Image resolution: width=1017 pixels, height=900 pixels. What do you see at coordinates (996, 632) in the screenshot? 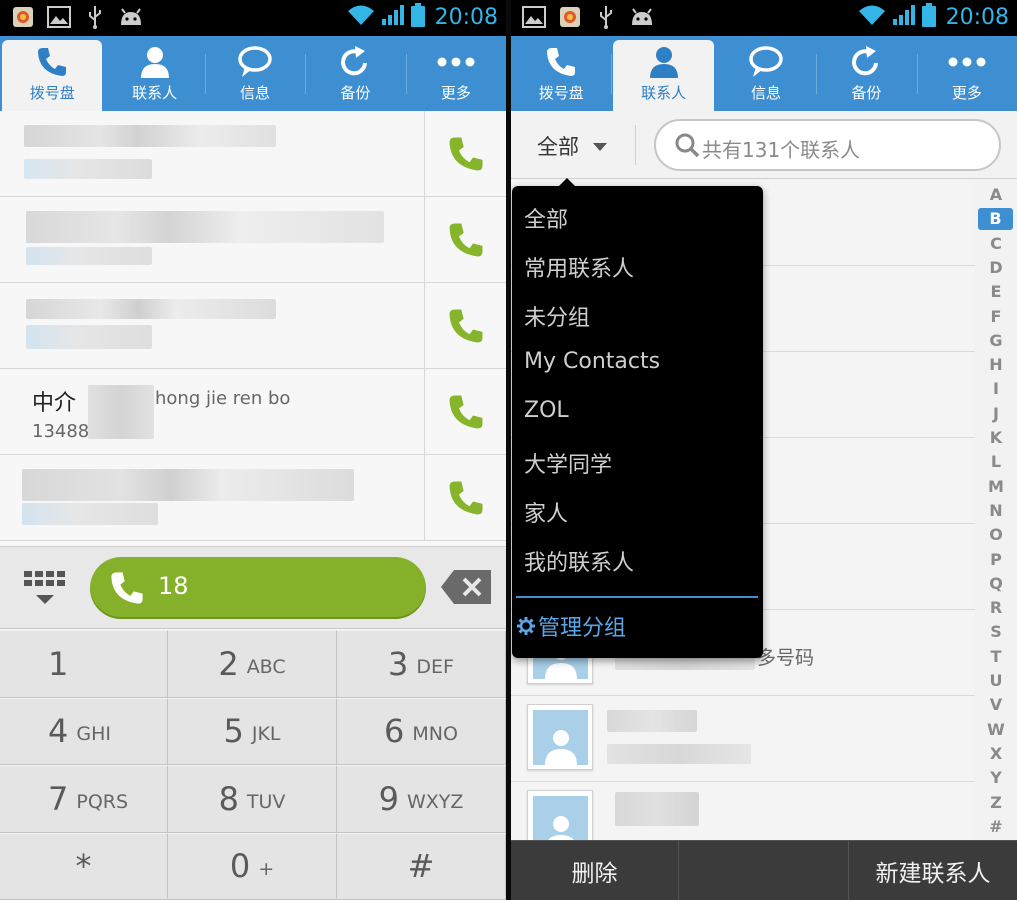
I see `alphabet-letter: S` at bounding box center [996, 632].